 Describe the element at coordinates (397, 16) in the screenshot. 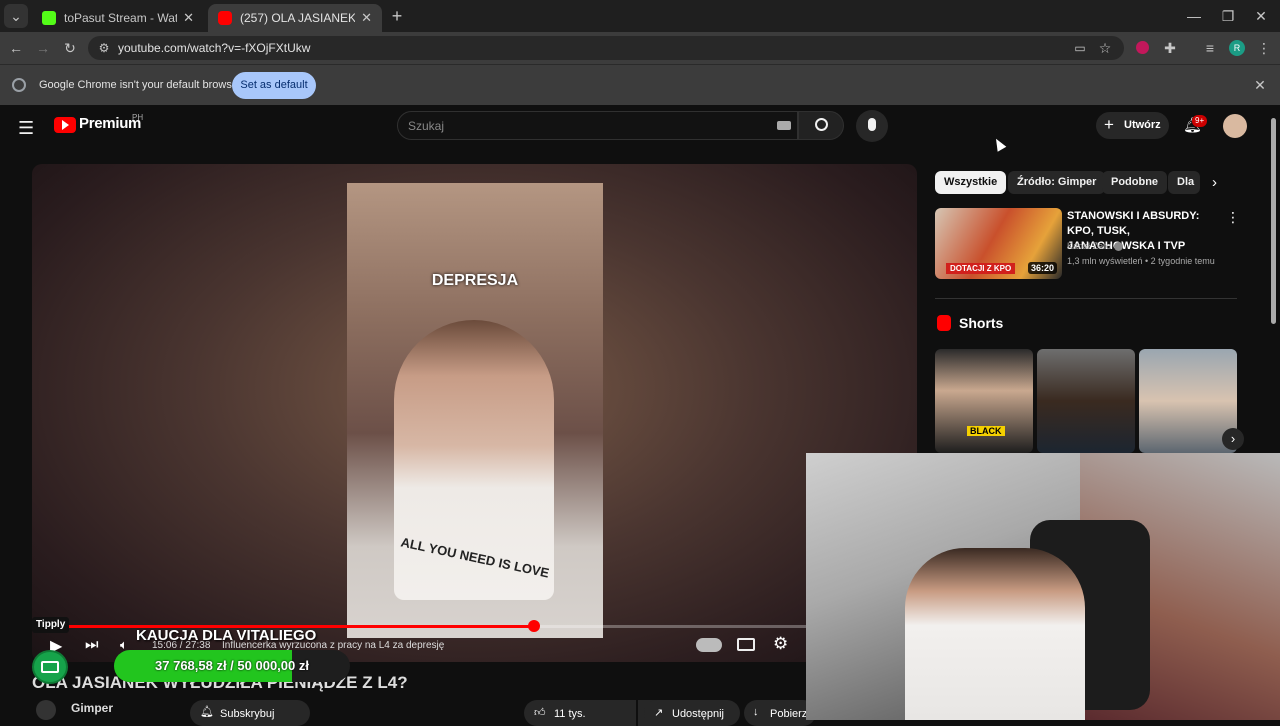

I see `new-tab-icon: +` at that location.